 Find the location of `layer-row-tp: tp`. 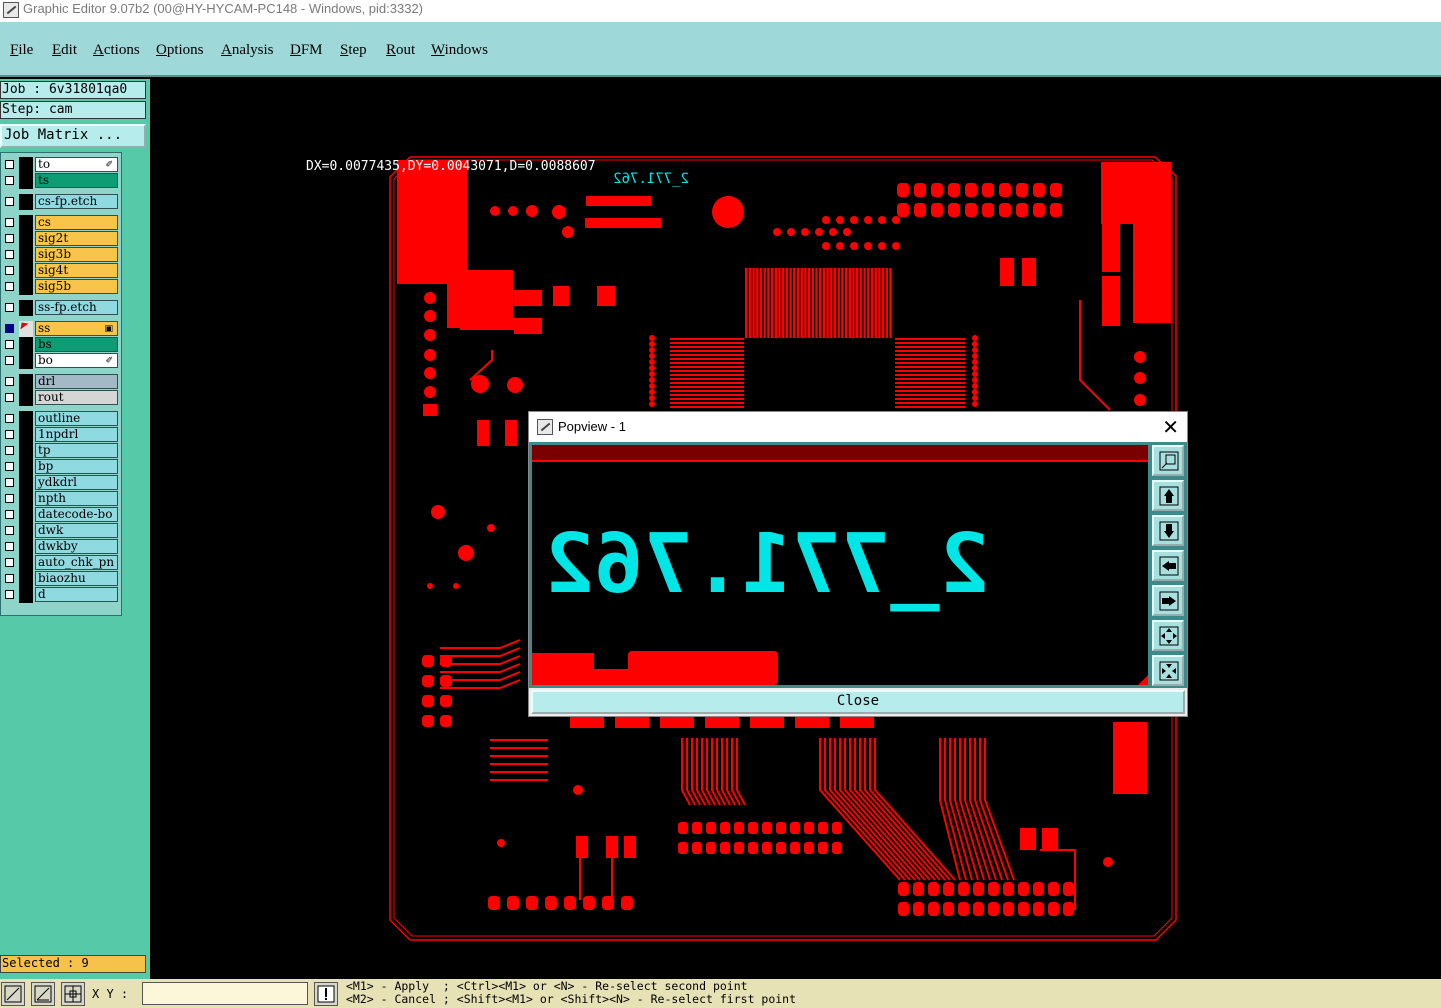

layer-row-tp: tp is located at coordinates (61, 451).